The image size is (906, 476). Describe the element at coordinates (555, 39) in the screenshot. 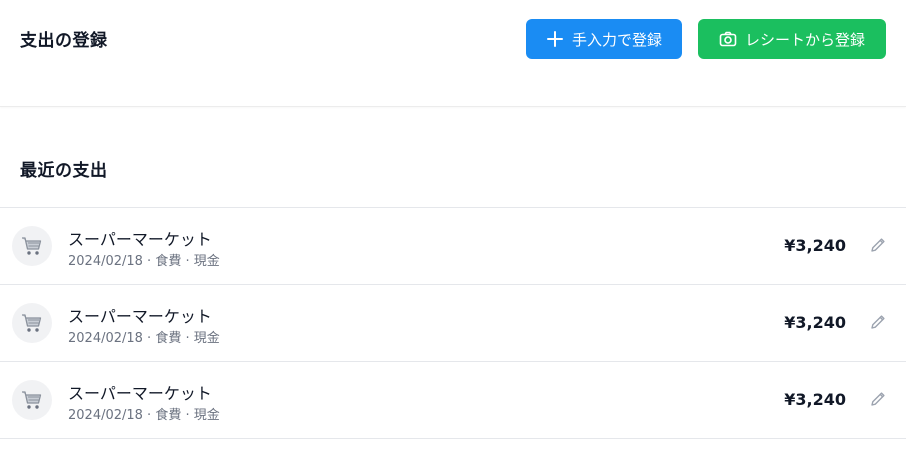

I see `plus-icon` at that location.